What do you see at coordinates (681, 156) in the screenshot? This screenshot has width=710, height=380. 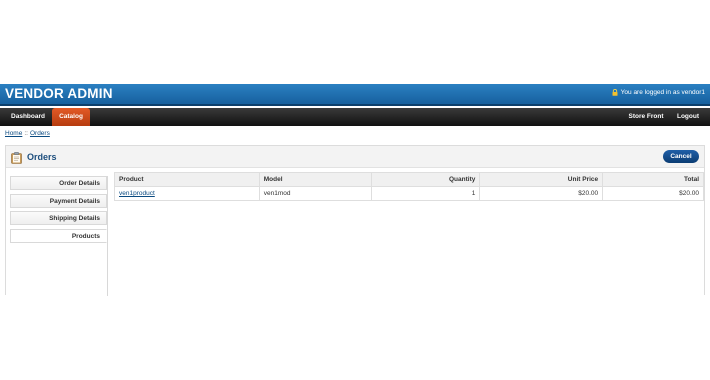 I see `cancel-button: Cancel` at bounding box center [681, 156].